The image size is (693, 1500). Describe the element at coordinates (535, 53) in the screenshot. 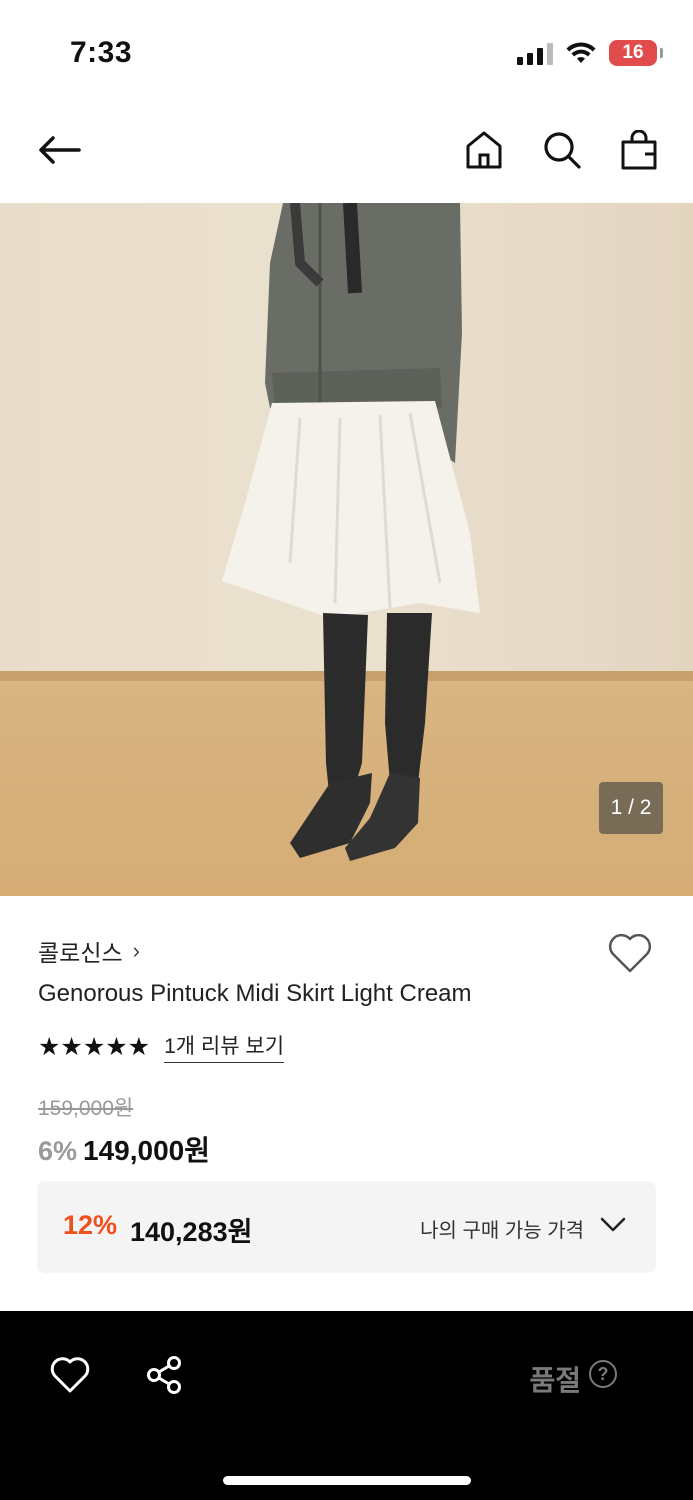

I see `signal-icon` at that location.